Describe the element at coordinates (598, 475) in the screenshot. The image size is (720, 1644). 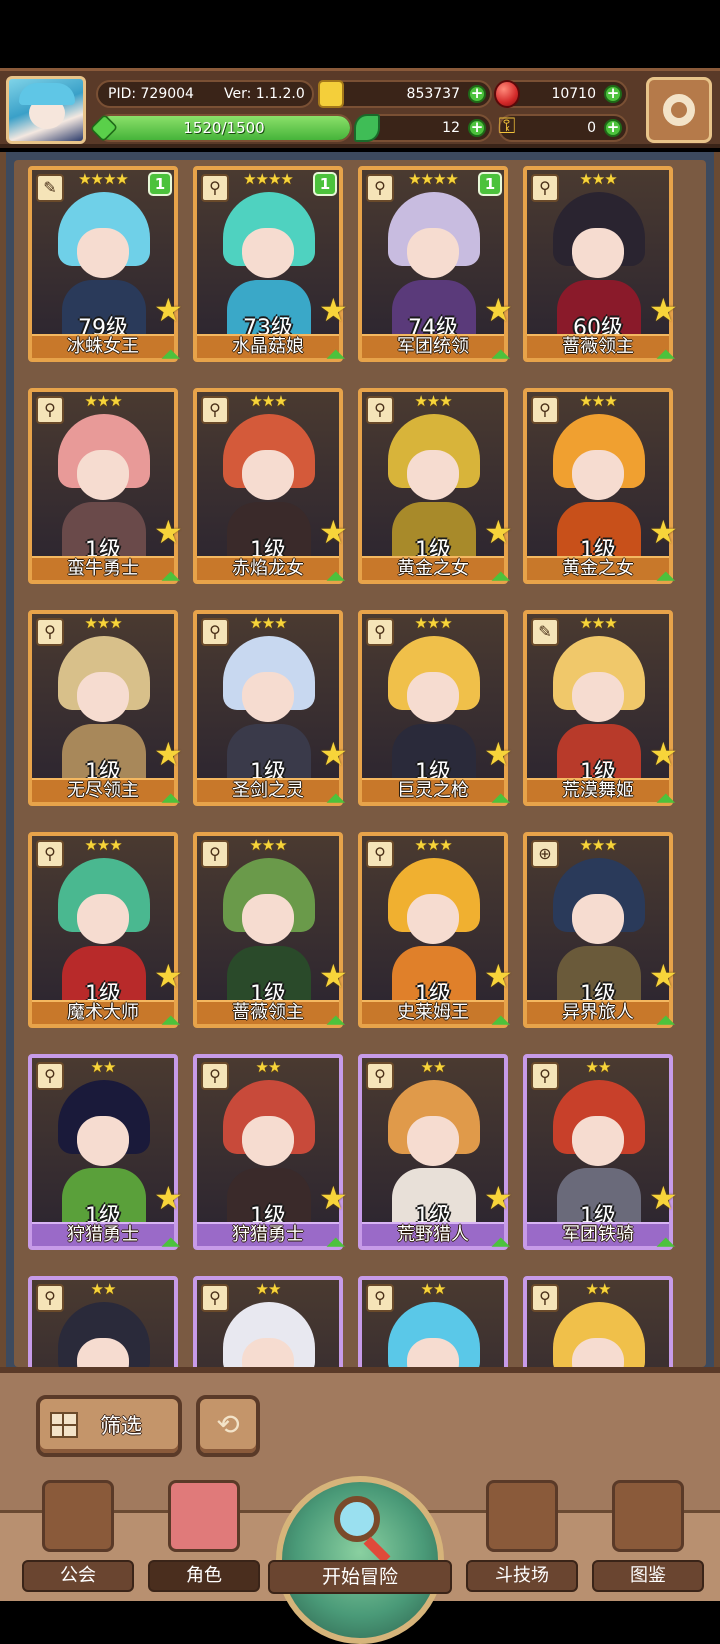
I see `portrait-face` at that location.